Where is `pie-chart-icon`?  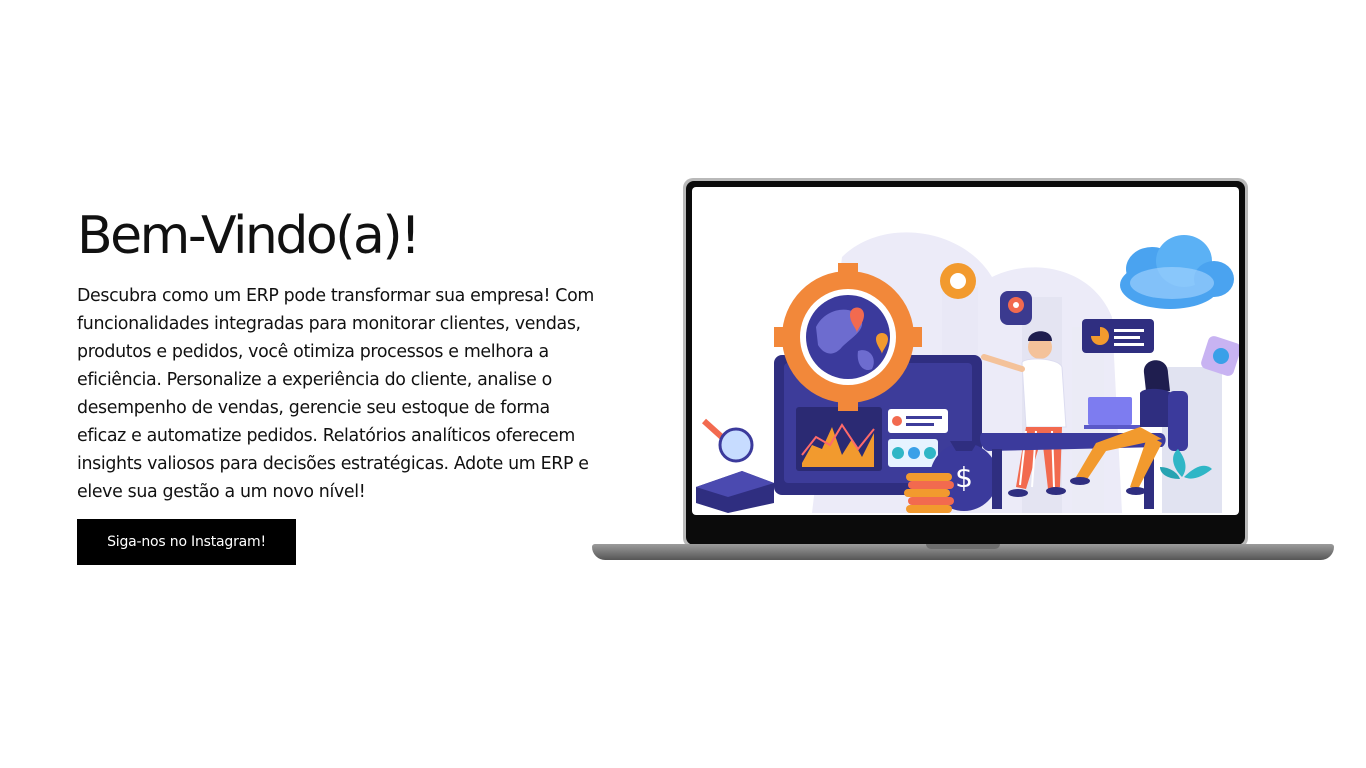 pie-chart-icon is located at coordinates (1118, 336).